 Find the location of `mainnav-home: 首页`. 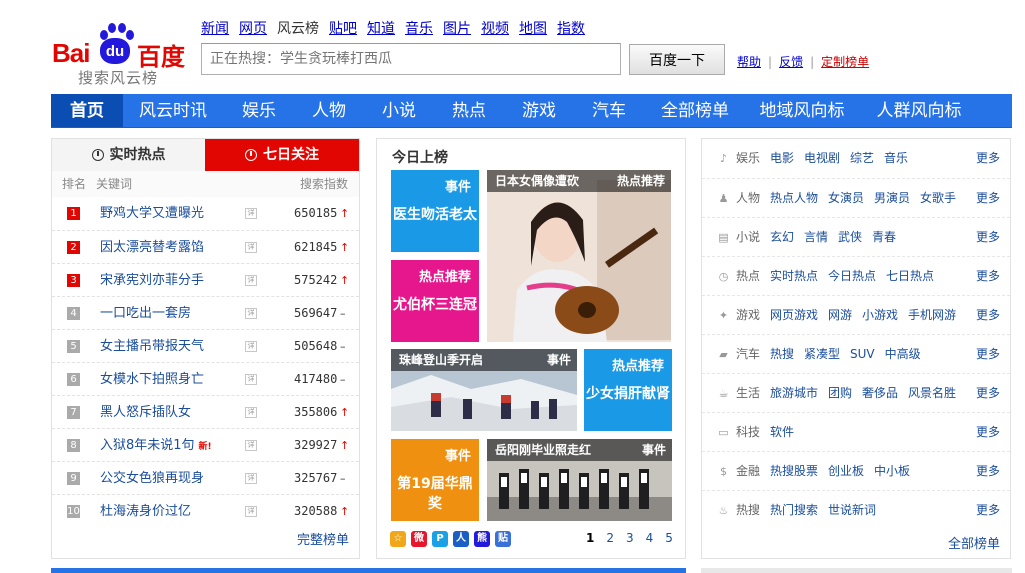

mainnav-home: 首页 is located at coordinates (87, 110).